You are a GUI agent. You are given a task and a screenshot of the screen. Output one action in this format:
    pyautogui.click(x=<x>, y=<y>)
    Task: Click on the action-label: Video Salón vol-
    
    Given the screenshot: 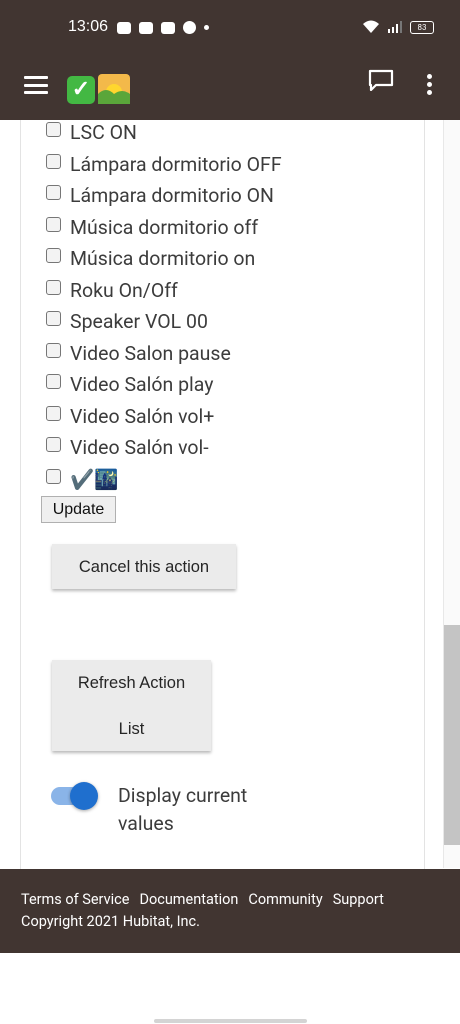 What is the action you would take?
    pyautogui.click(x=139, y=447)
    